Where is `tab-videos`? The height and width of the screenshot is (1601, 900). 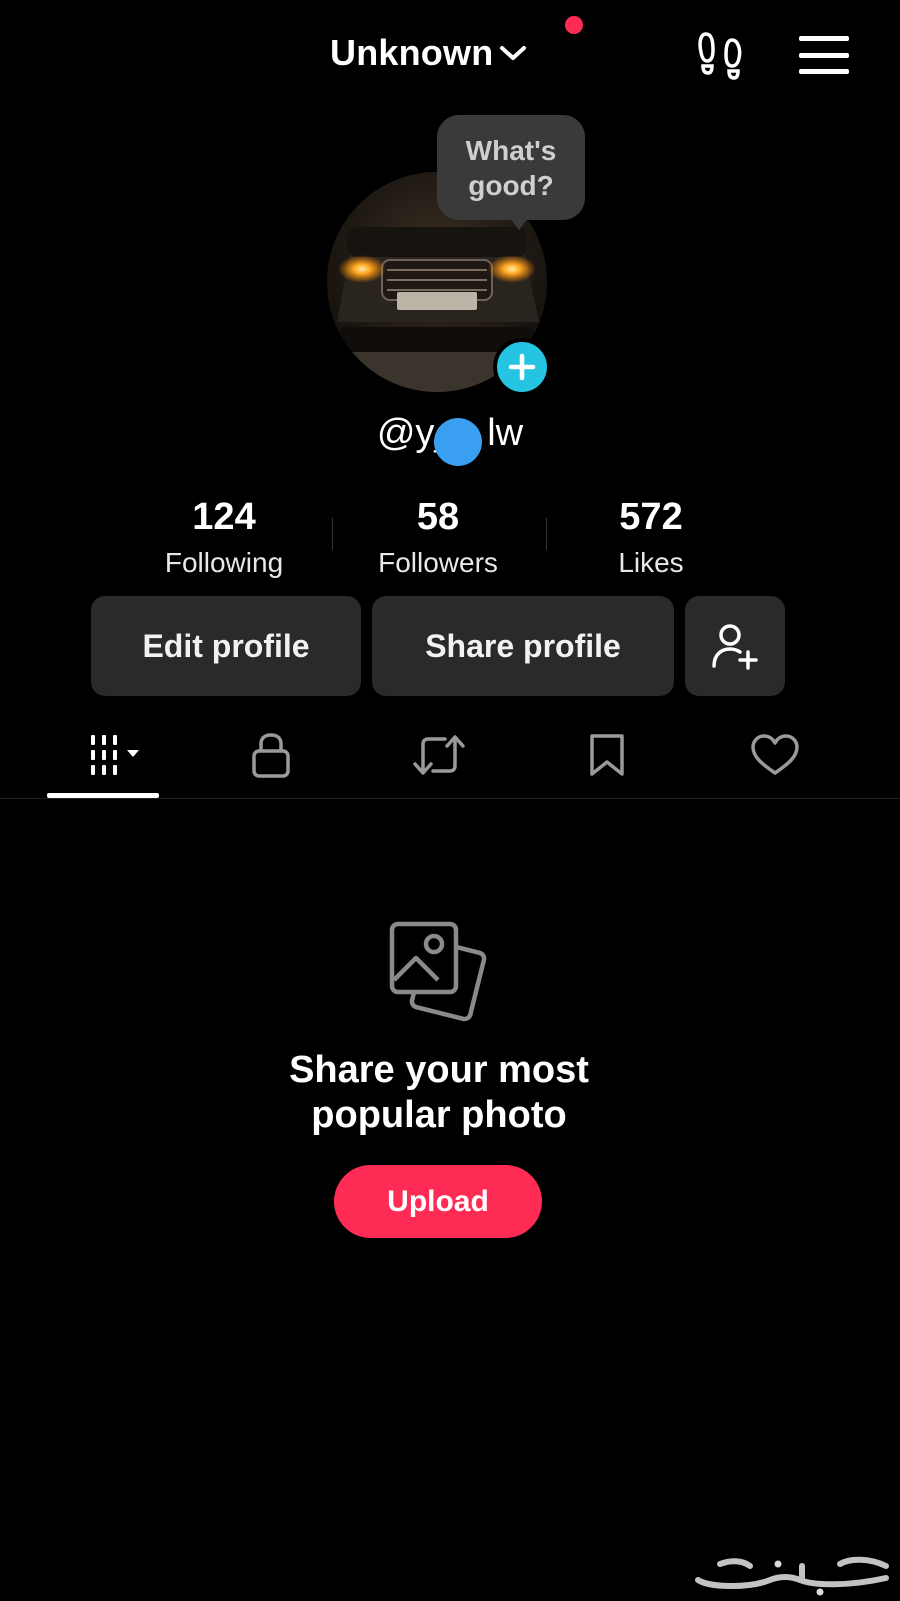
tab-videos is located at coordinates (103, 755).